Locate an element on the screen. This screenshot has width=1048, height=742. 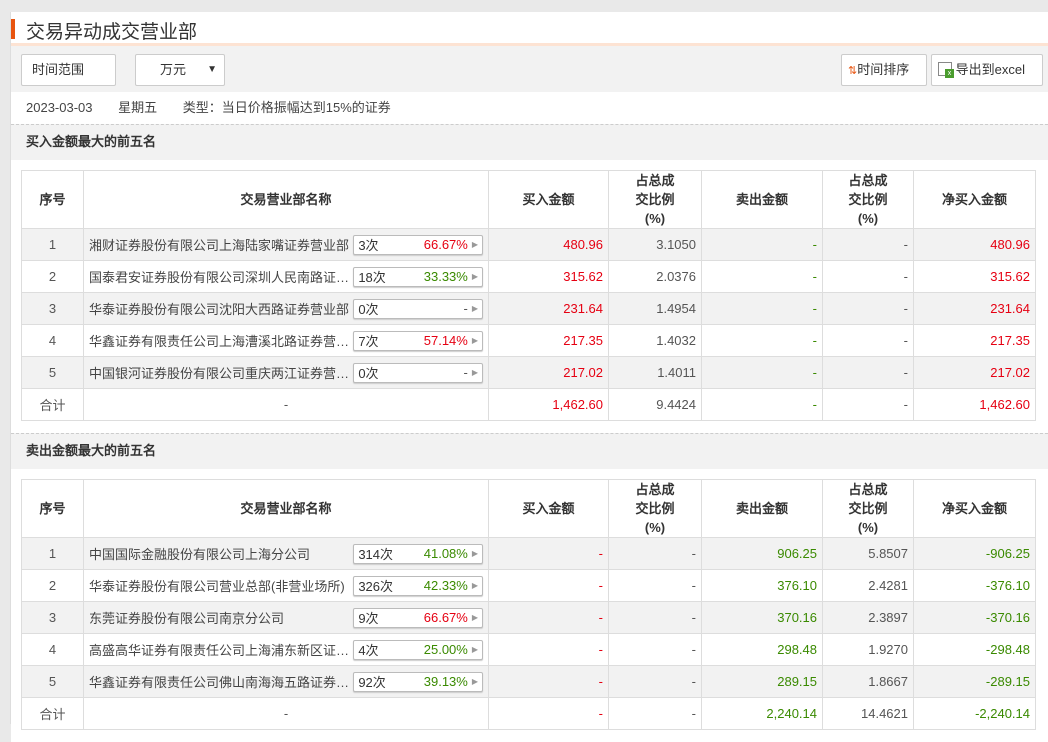
history-count-button: 3次 66.67% ▶ is located at coordinates (418, 244).